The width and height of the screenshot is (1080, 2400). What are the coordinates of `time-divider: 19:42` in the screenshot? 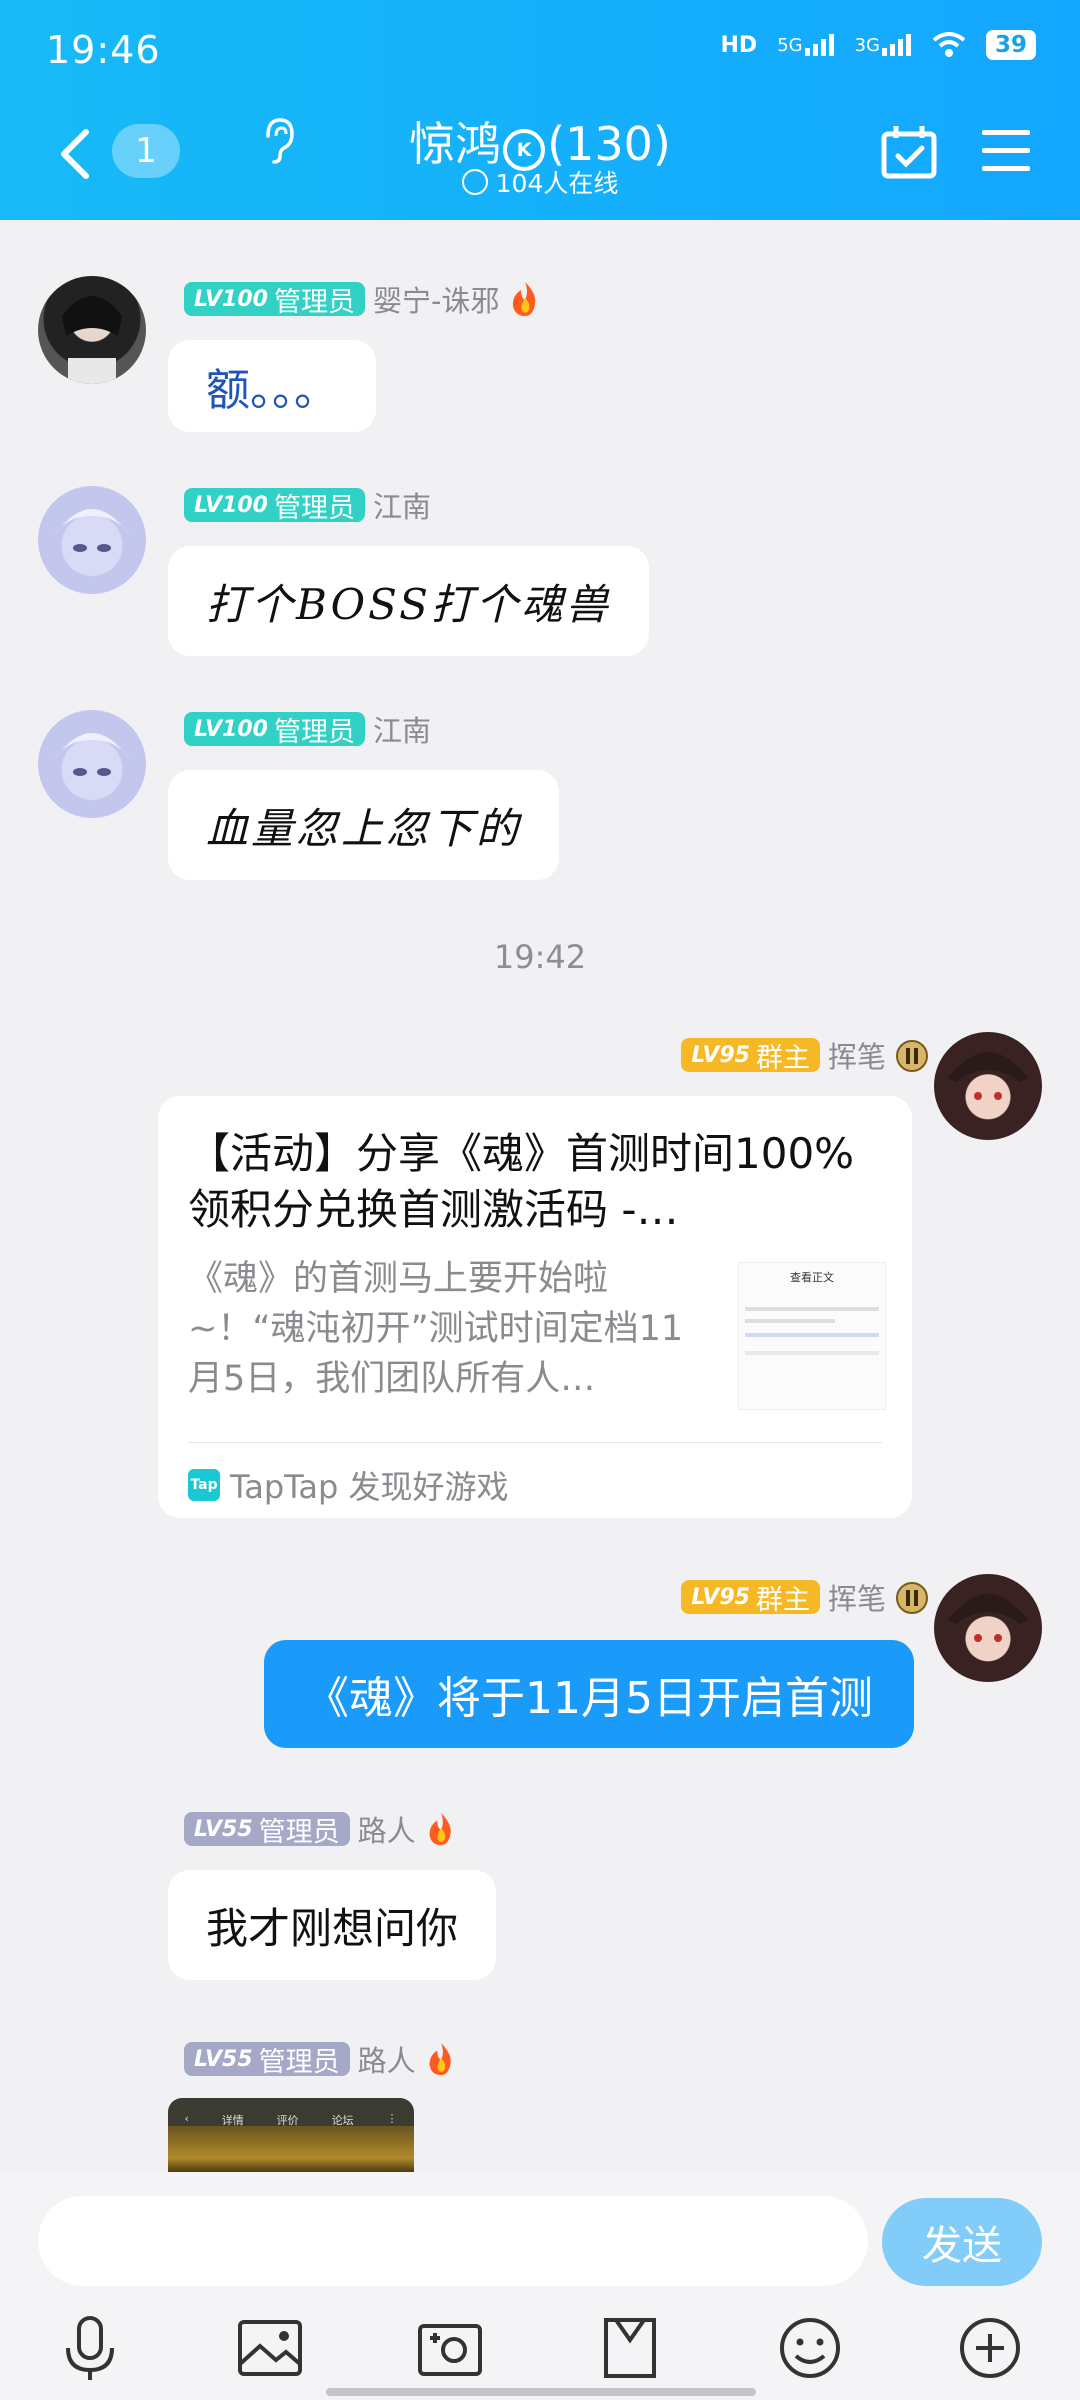 It's located at (540, 957).